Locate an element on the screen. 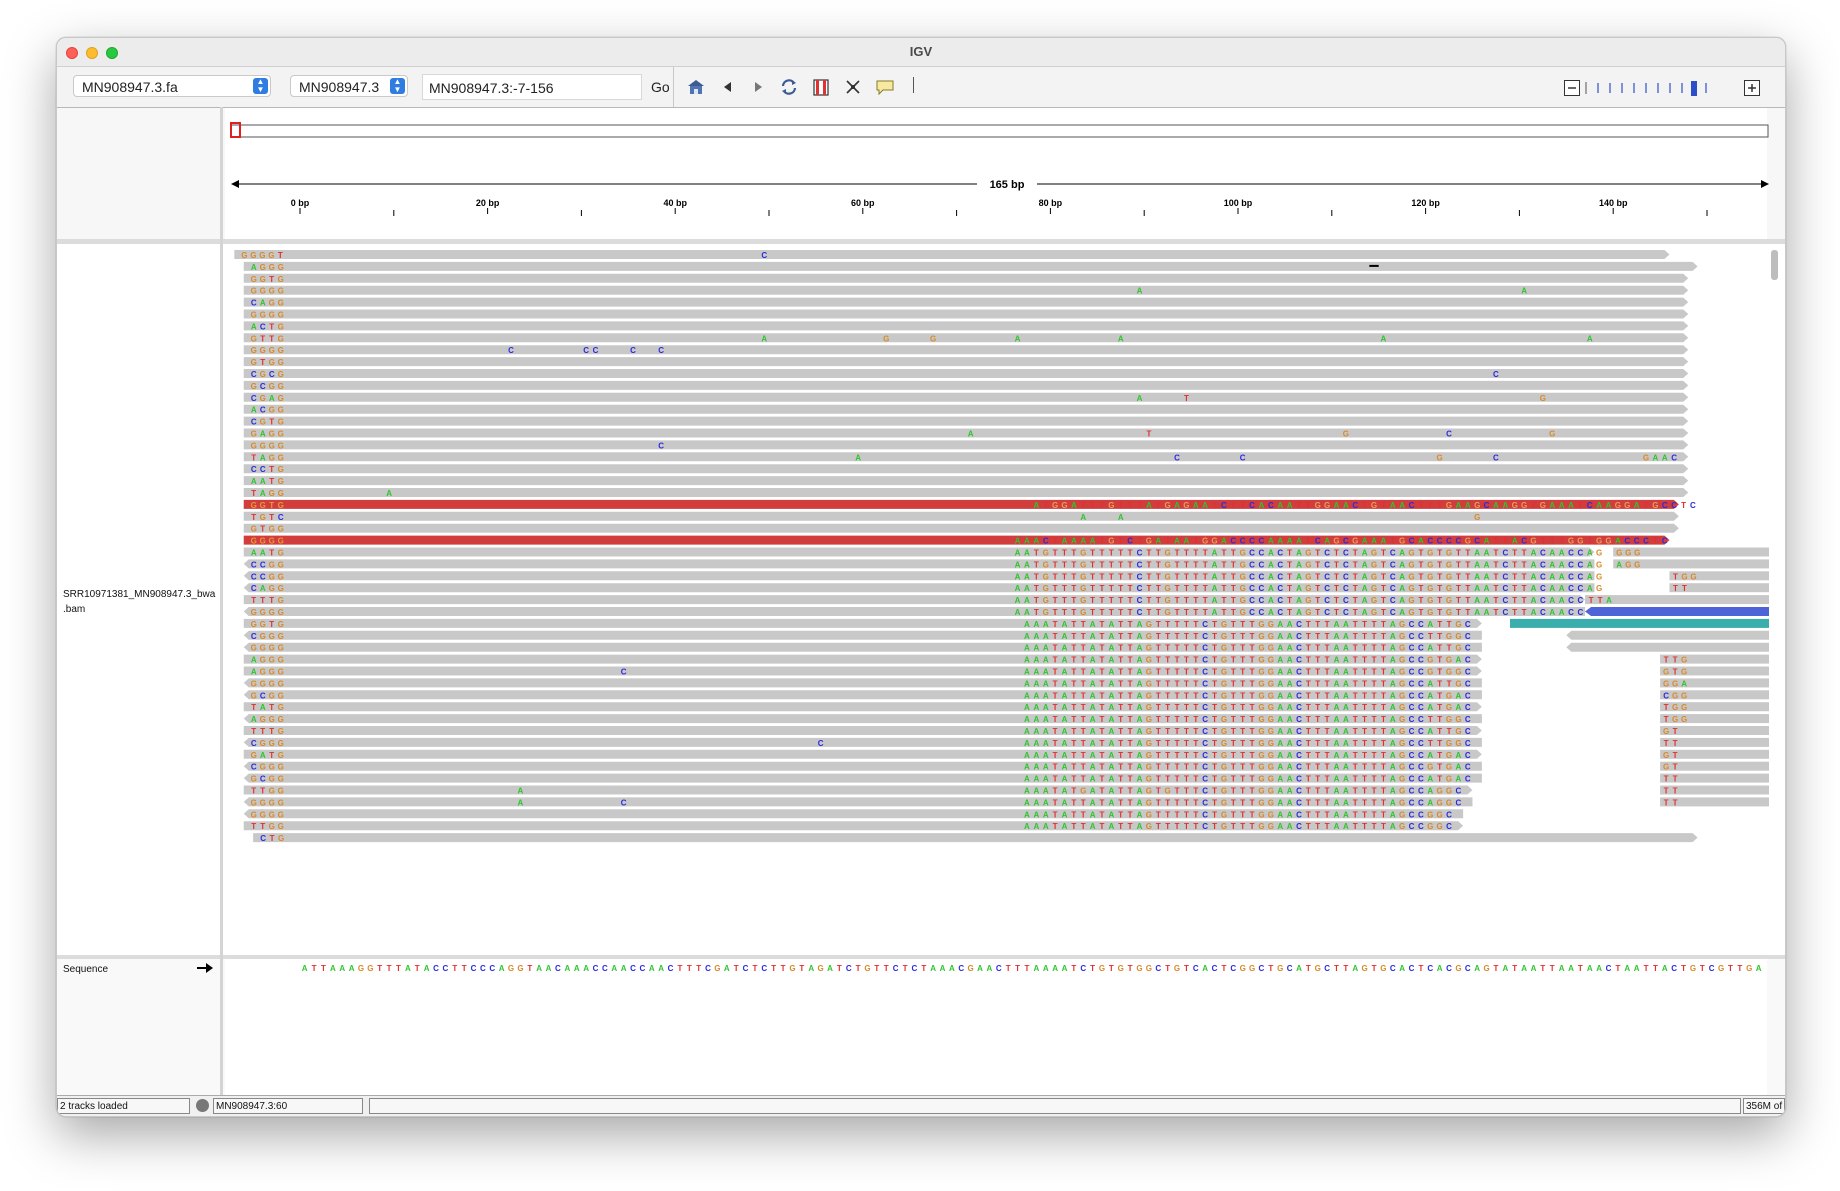 The width and height of the screenshot is (1840, 1191). alignment-track-name-ext: .bam is located at coordinates (74, 609).